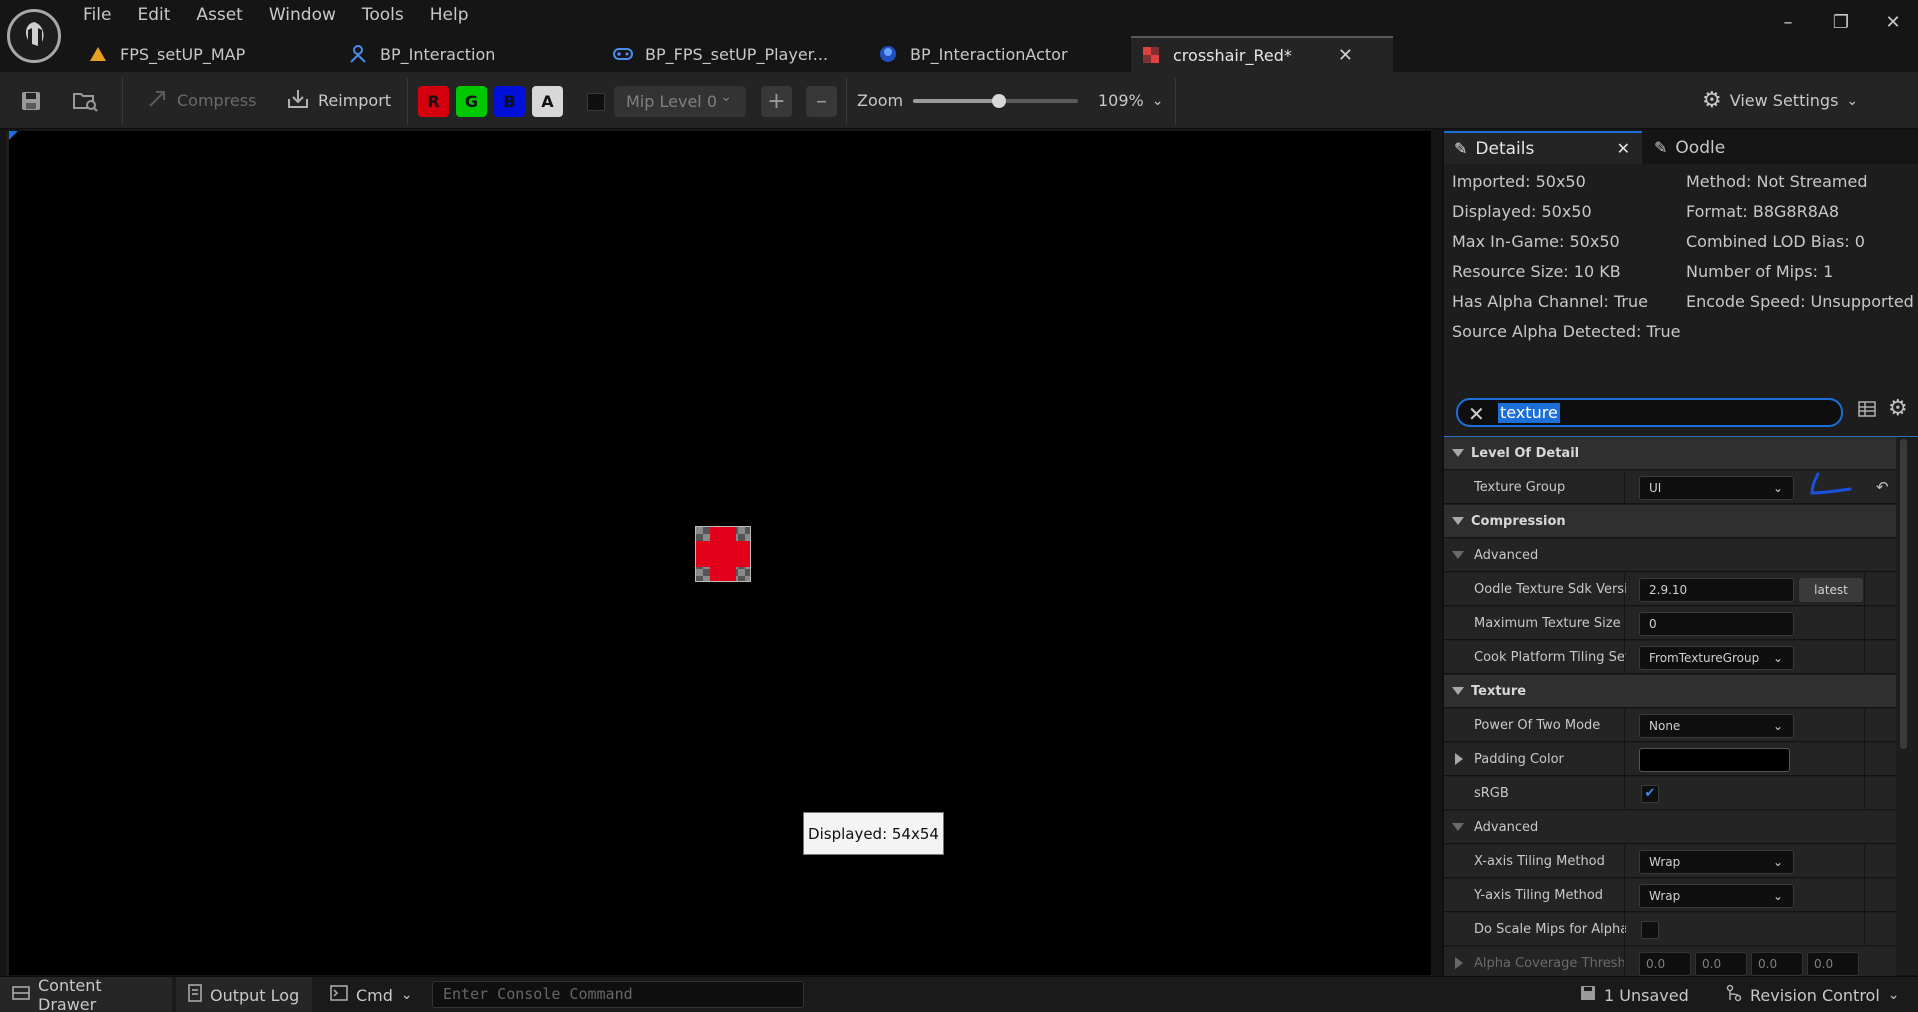 Image resolution: width=1918 pixels, height=1012 pixels. Describe the element at coordinates (1634, 994) in the screenshot. I see `unsaved-button: 1 Unsaved` at that location.